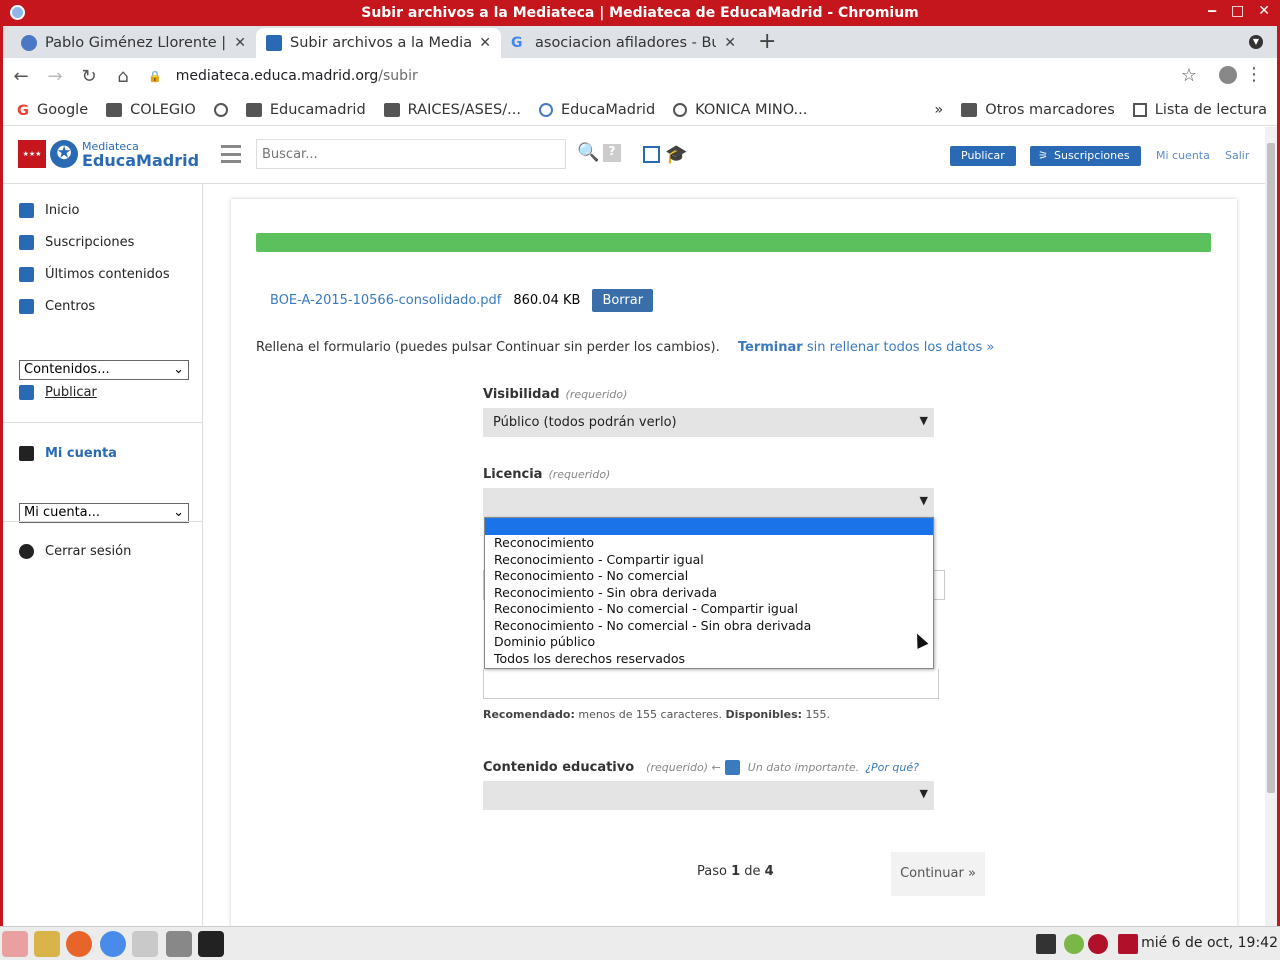  I want to click on clock: mié 6 de oct, 19:42, so click(1209, 943).